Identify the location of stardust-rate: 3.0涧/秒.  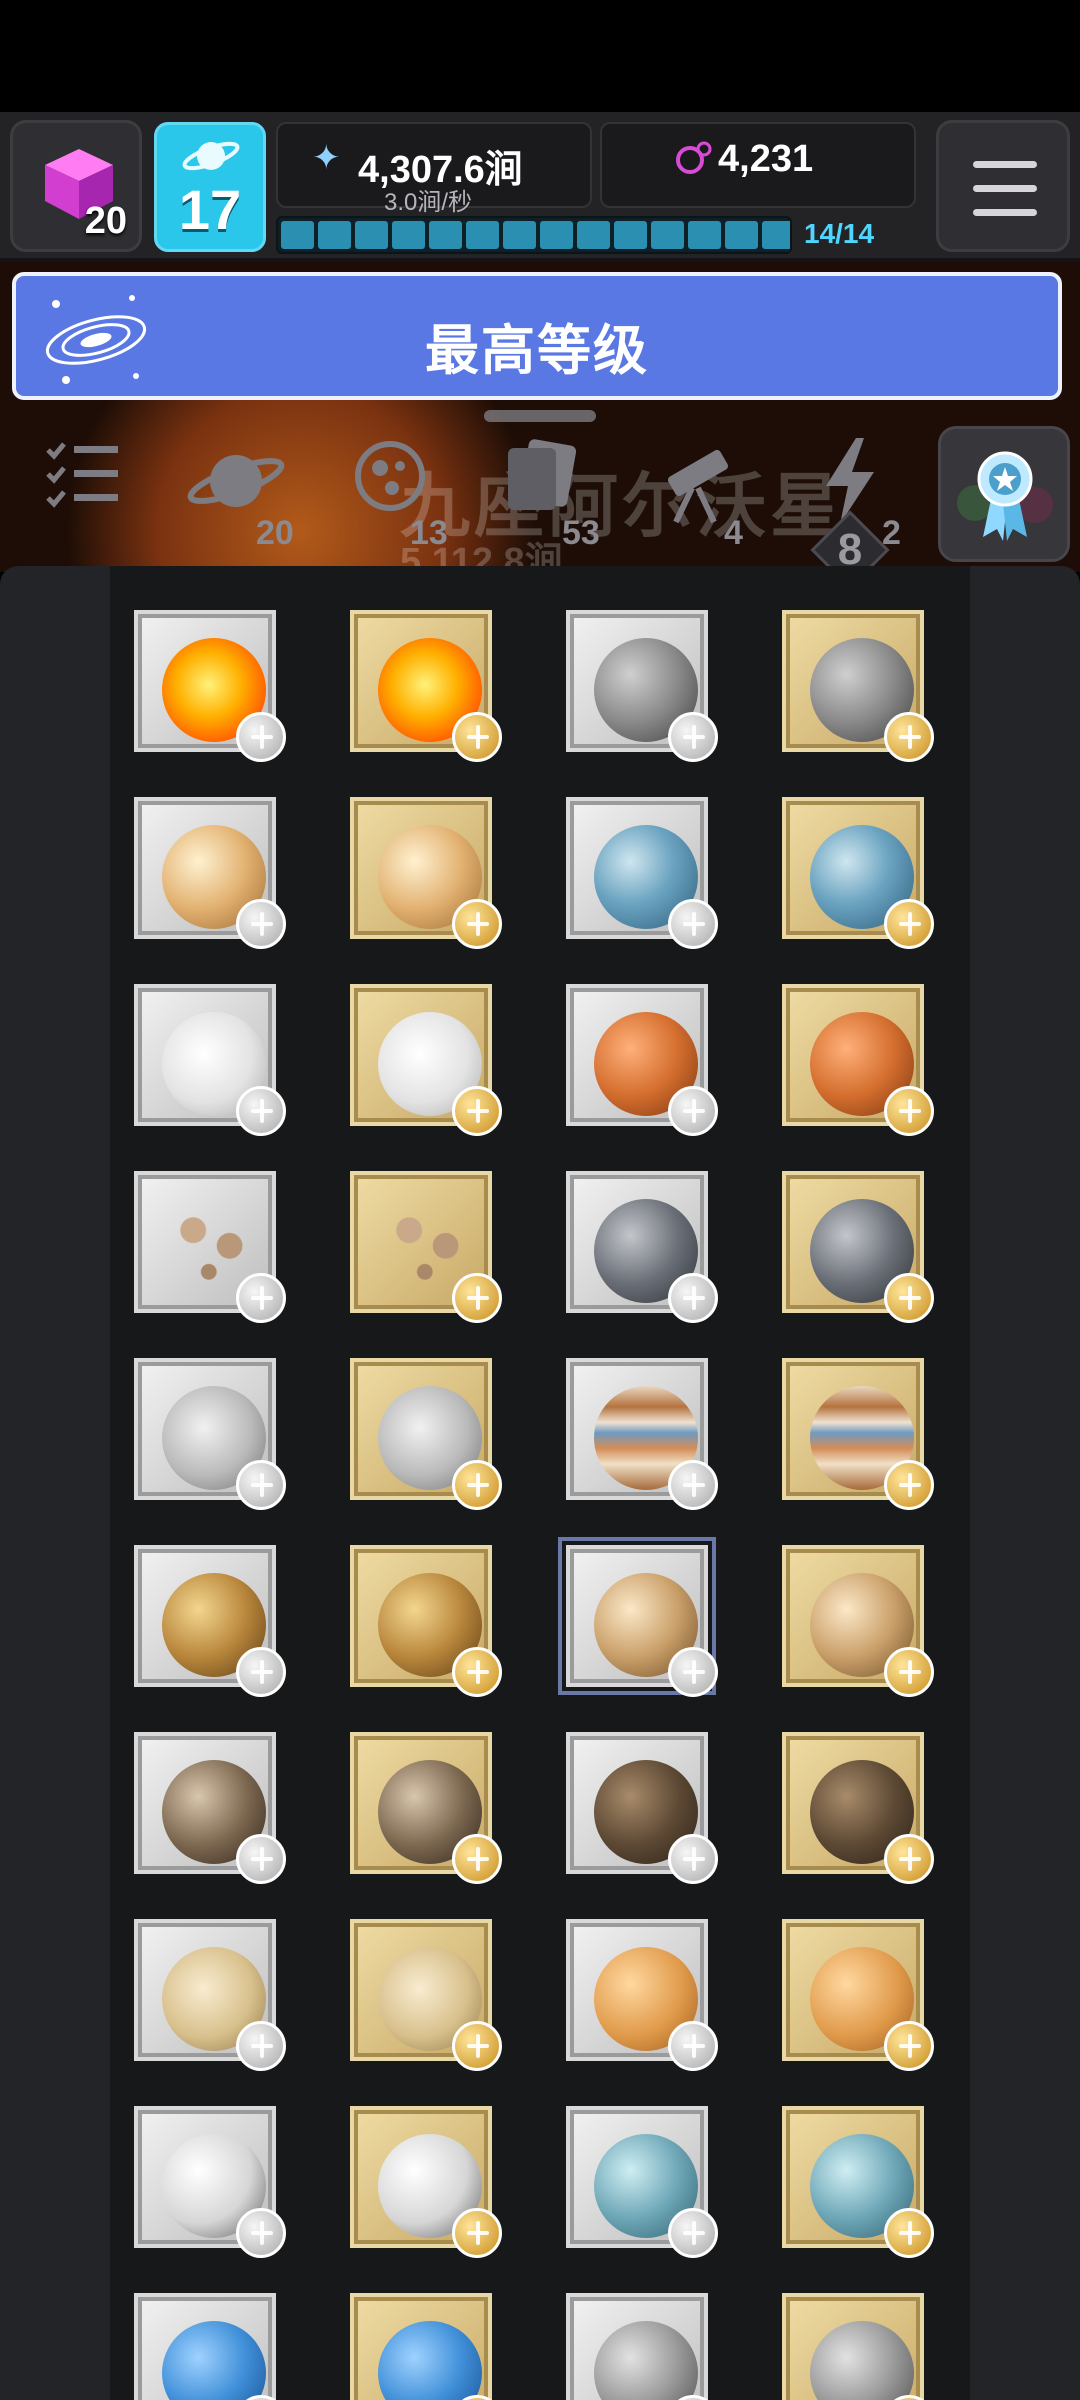
(428, 202).